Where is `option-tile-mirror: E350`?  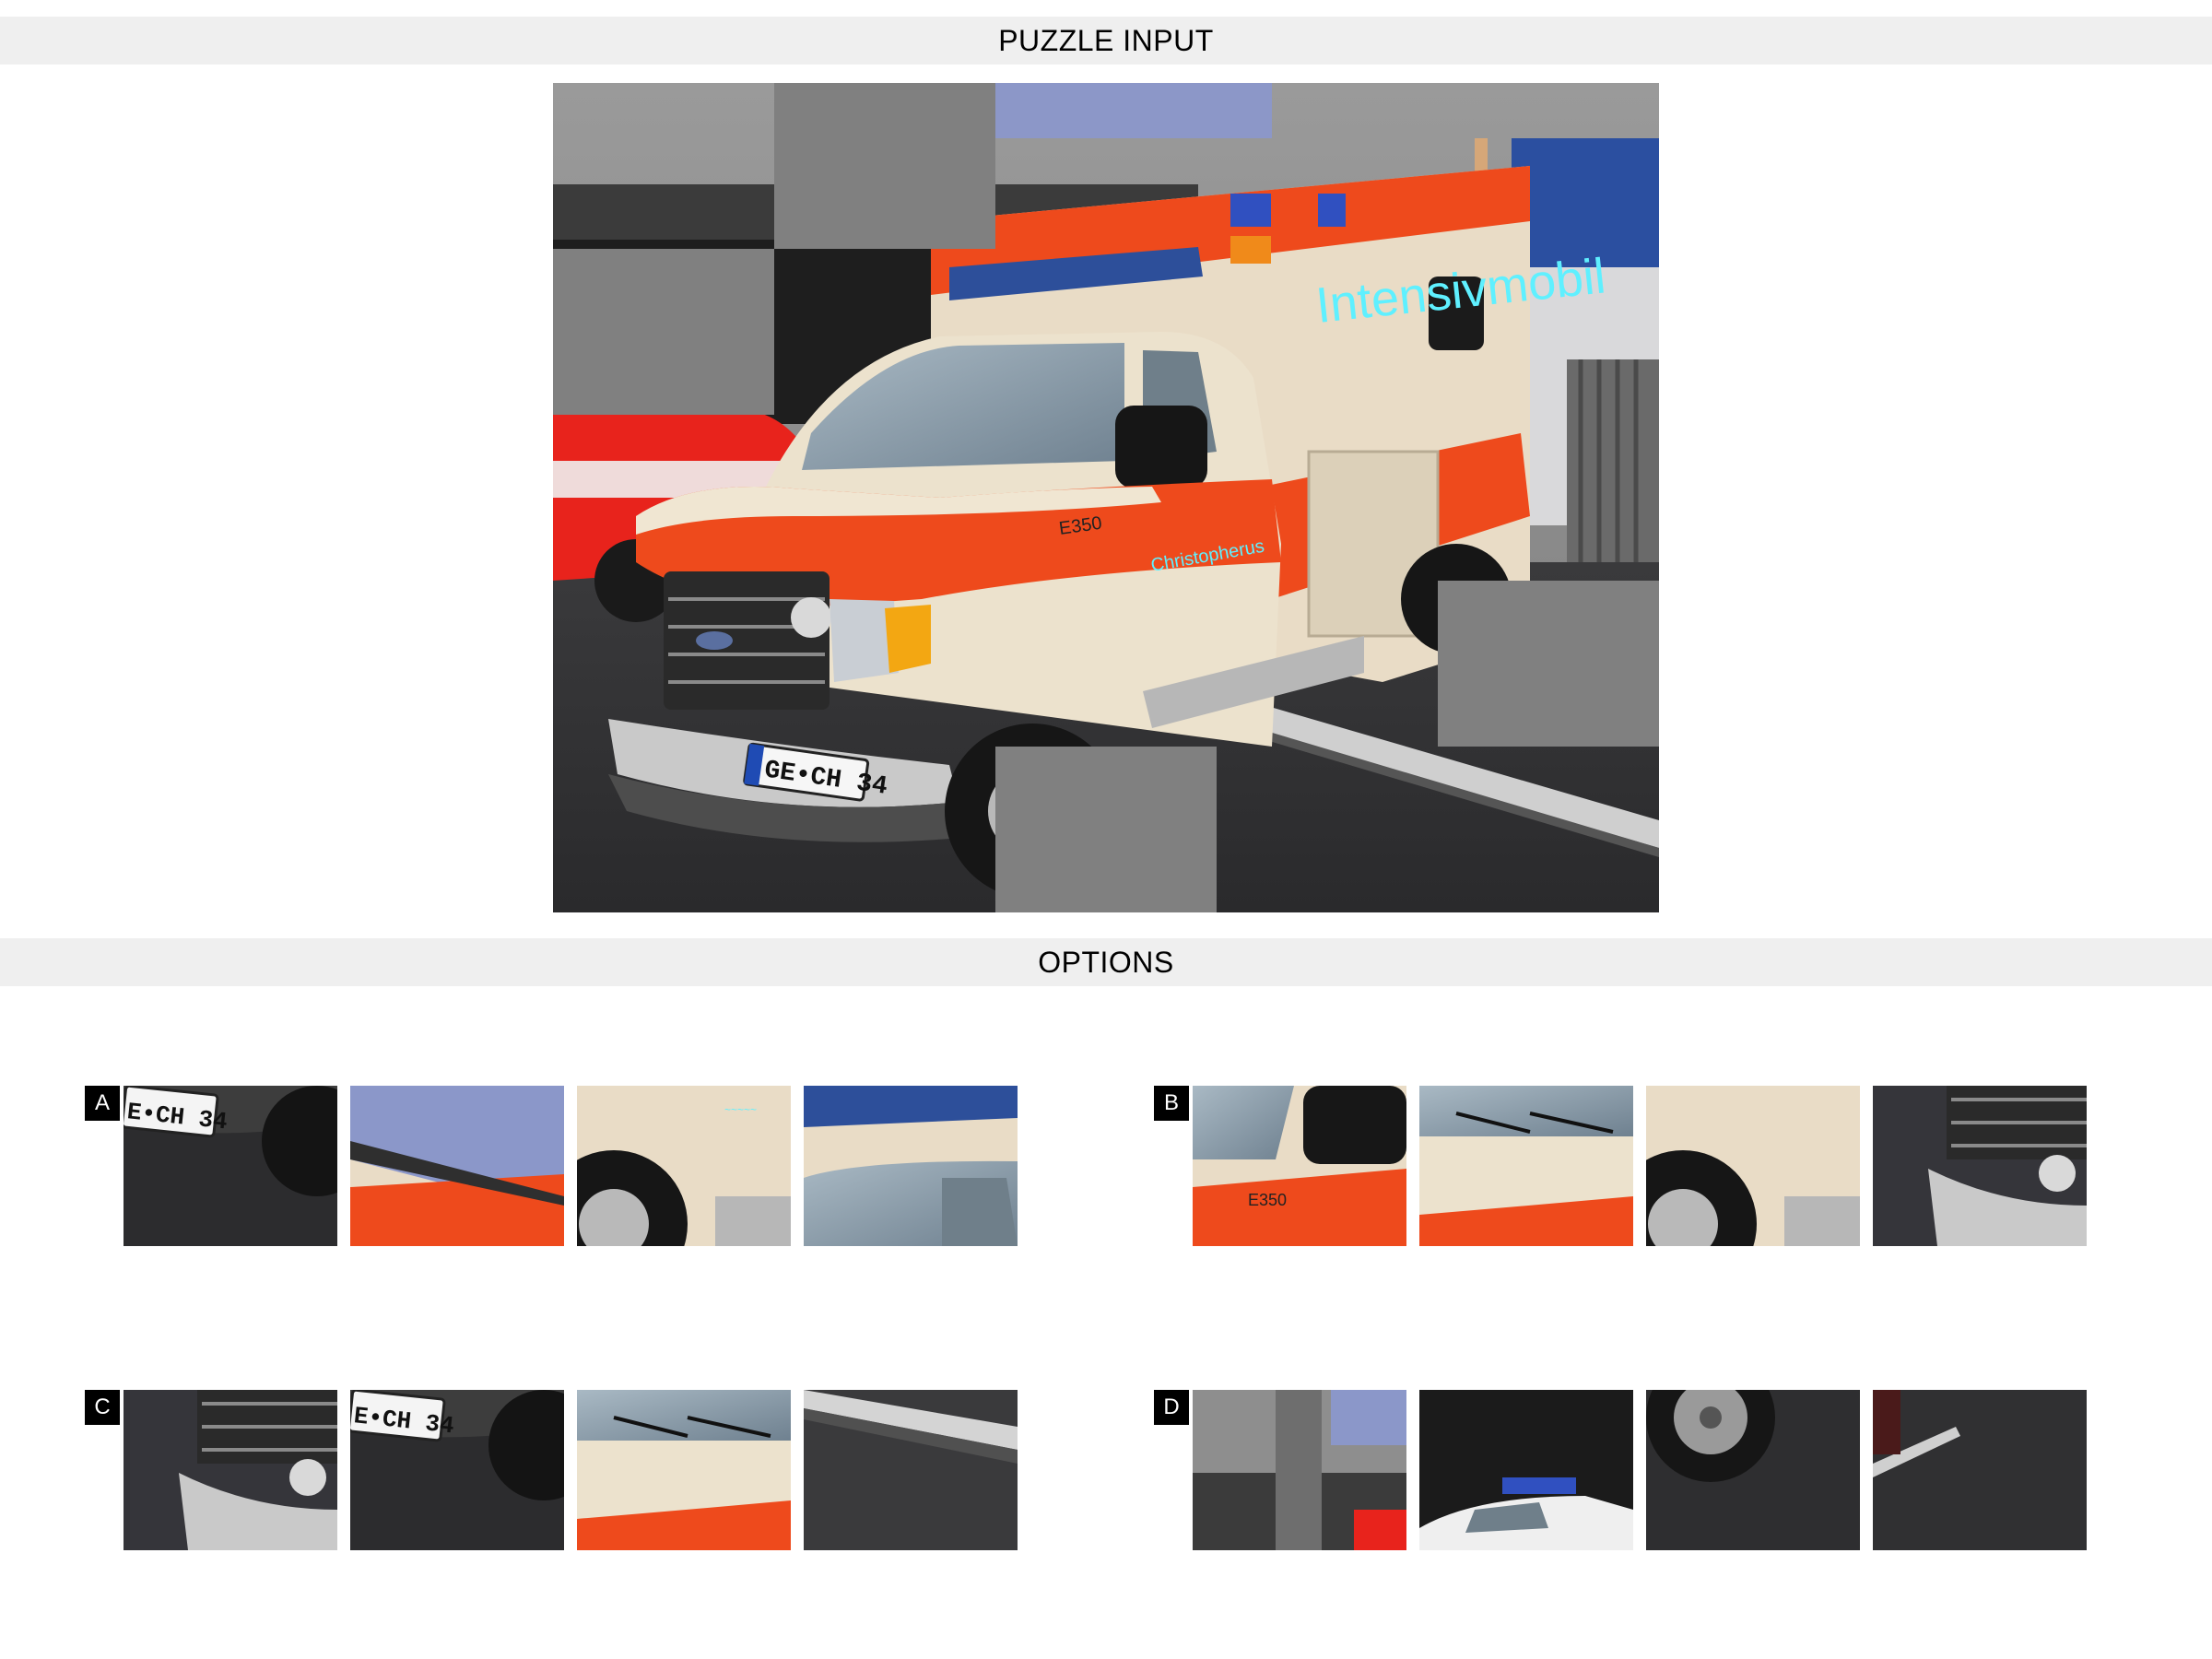 option-tile-mirror: E350 is located at coordinates (1299, 1166).